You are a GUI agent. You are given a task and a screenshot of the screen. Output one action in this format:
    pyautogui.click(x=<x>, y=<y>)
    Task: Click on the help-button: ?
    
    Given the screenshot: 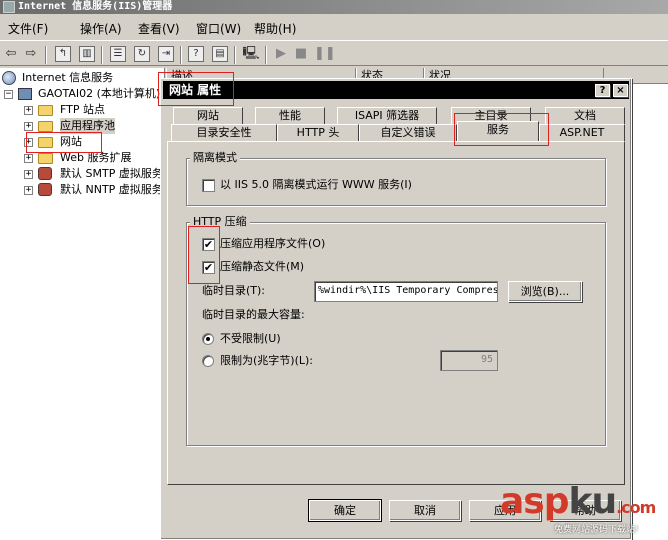 What is the action you would take?
    pyautogui.click(x=602, y=90)
    